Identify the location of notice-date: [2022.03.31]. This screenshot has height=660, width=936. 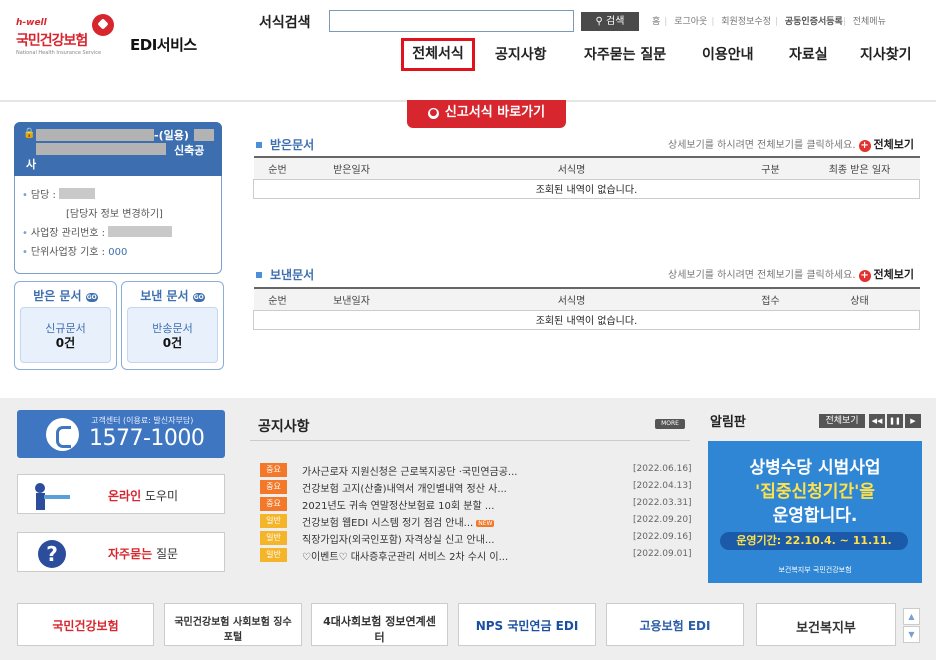
(662, 503).